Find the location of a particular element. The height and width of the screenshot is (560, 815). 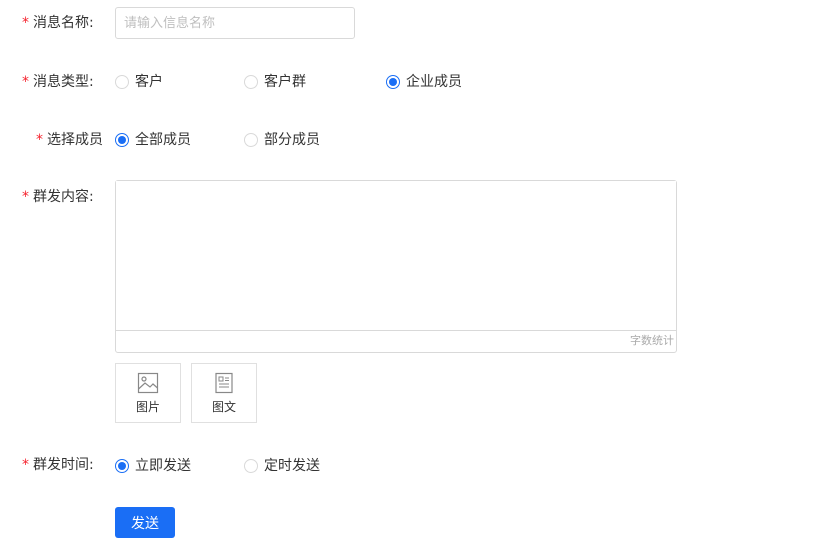

image-icon is located at coordinates (148, 382).